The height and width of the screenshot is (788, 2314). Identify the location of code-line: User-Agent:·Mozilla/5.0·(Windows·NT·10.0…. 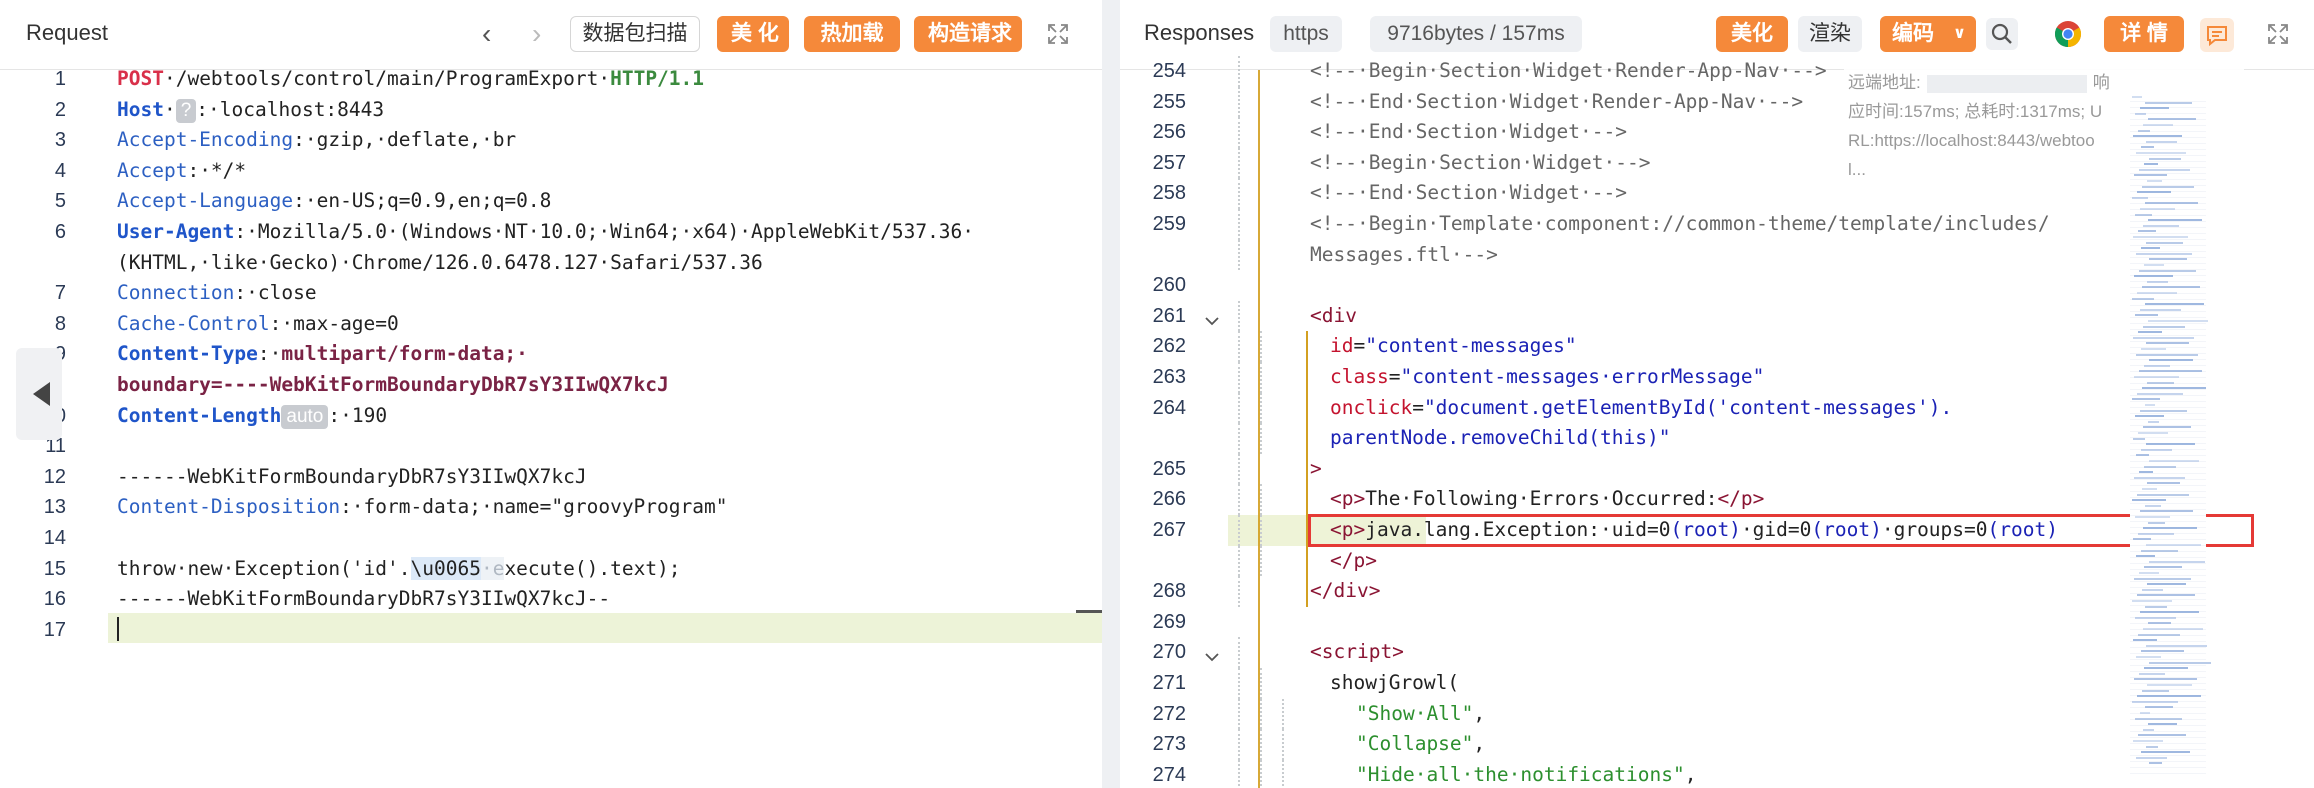
(545, 232).